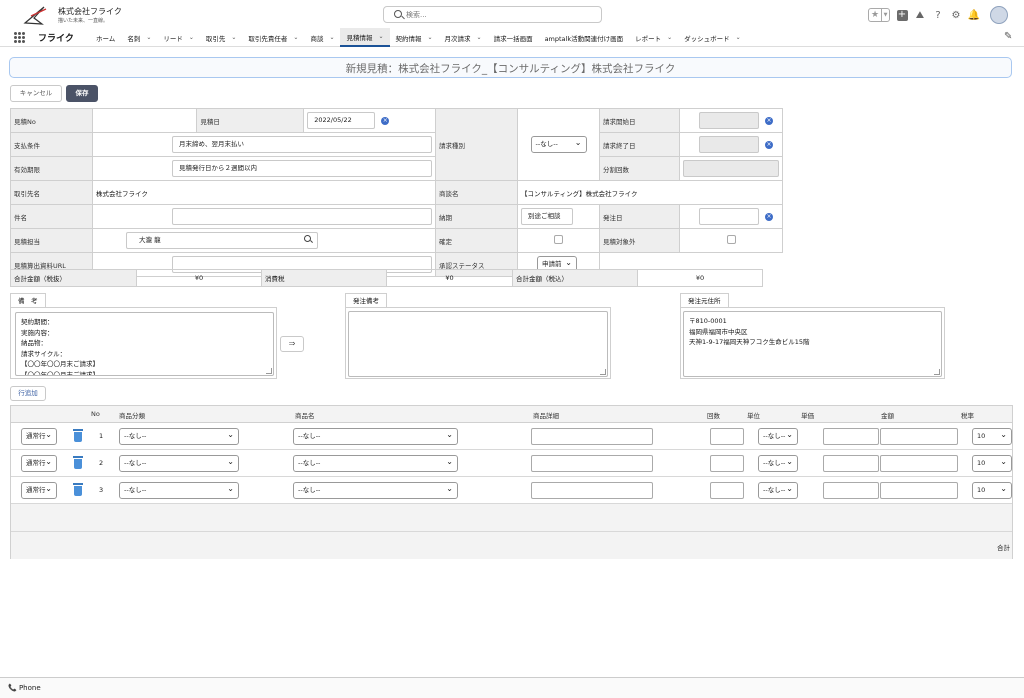 The image size is (1024, 698). Describe the element at coordinates (902, 15) in the screenshot. I see `global-actions-button: +` at that location.